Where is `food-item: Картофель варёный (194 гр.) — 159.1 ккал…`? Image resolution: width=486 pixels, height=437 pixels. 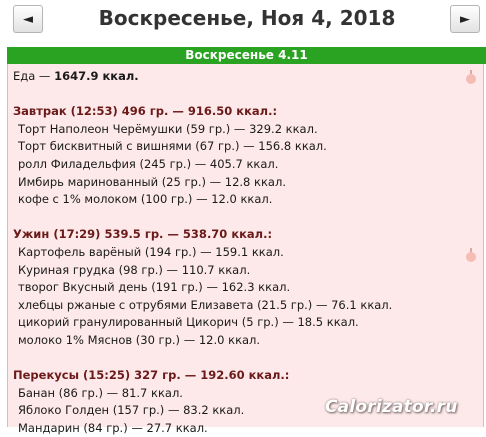 food-item: Картофель варёный (194 гр.) — 159.1 ккал… is located at coordinates (151, 251).